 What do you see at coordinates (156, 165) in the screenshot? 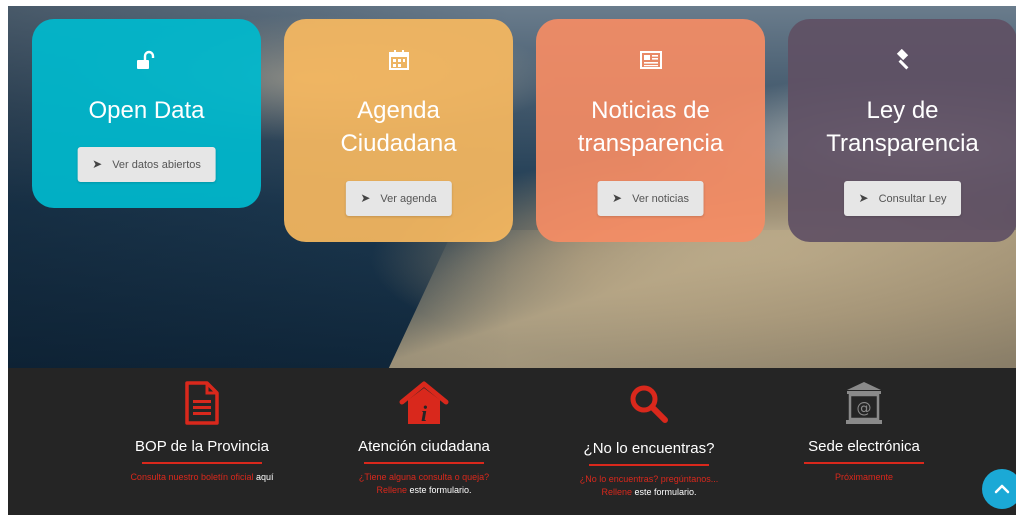
I see `button-label: Ver datos abiertos` at bounding box center [156, 165].